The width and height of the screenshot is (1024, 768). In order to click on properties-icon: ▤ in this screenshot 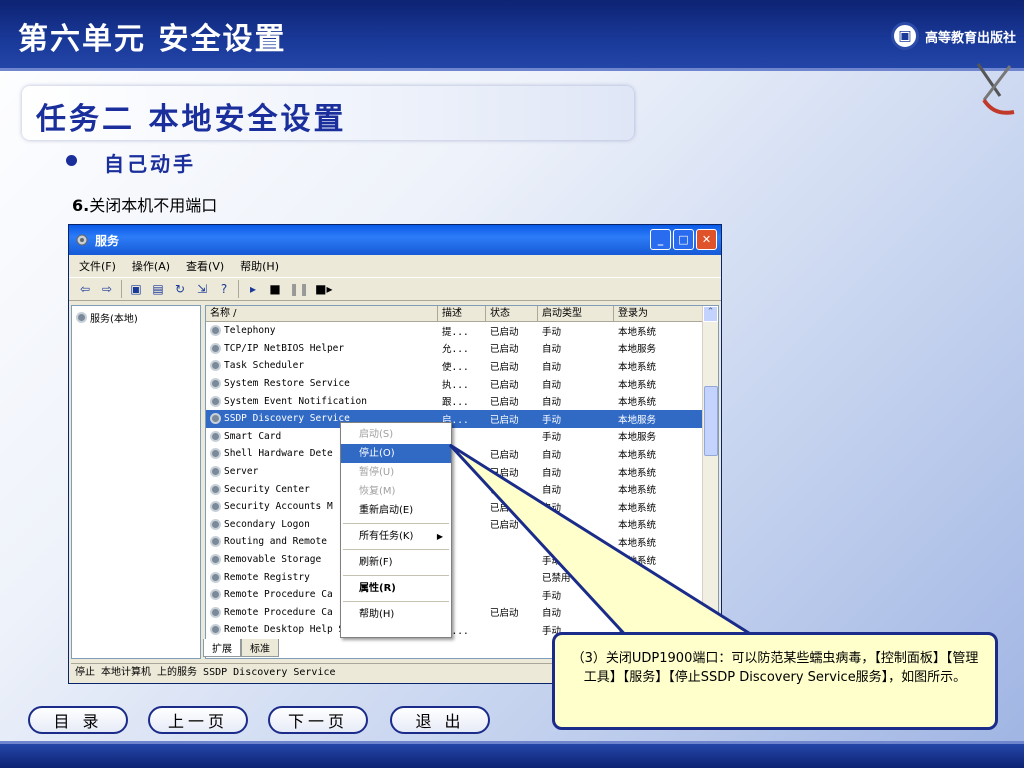, I will do `click(158, 289)`.